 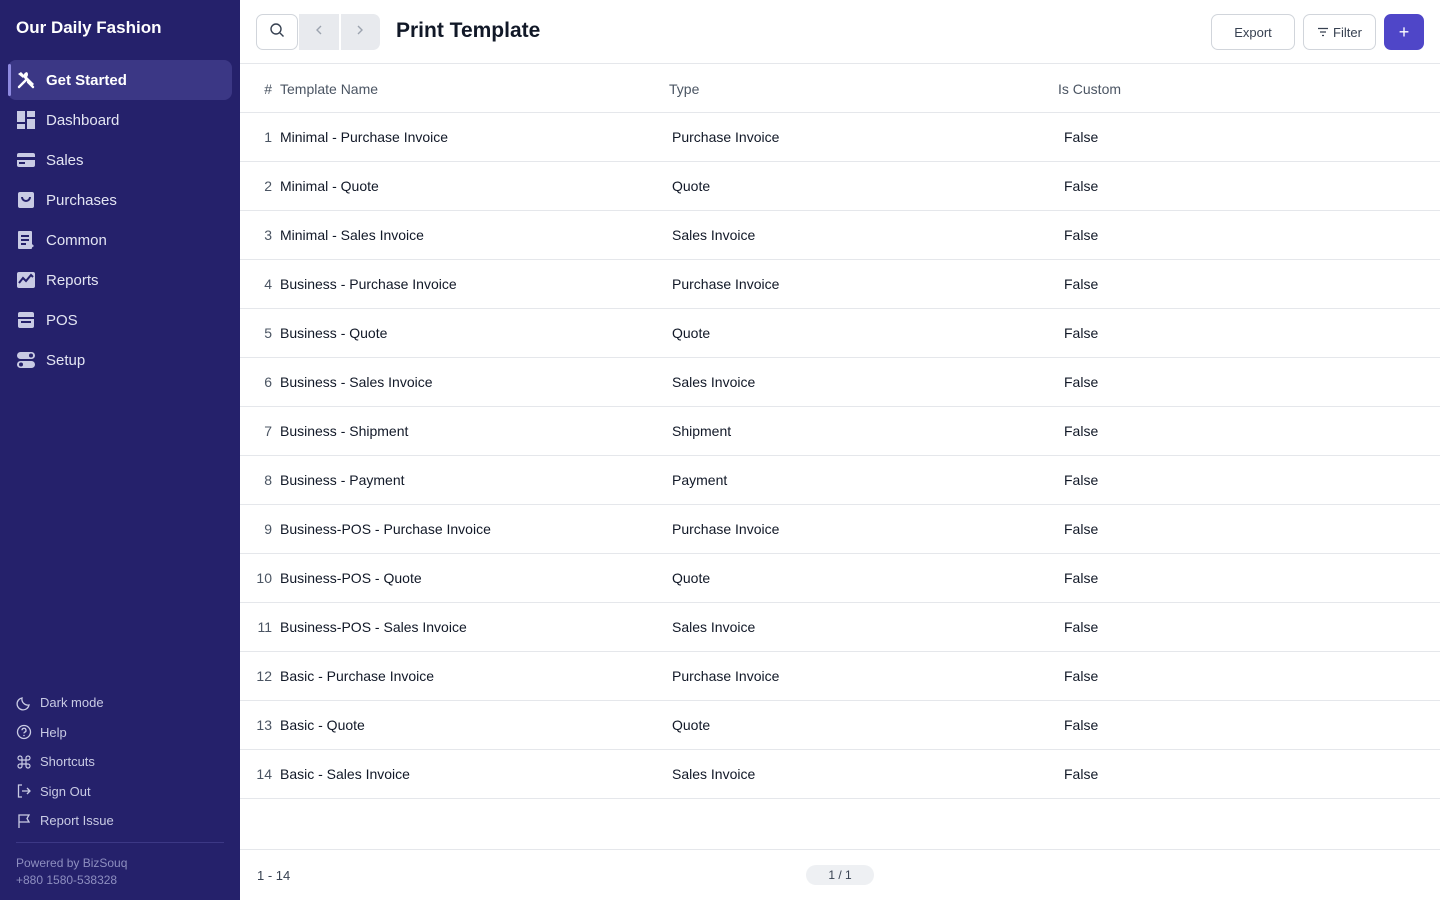 I want to click on row-number: 14, so click(x=264, y=774).